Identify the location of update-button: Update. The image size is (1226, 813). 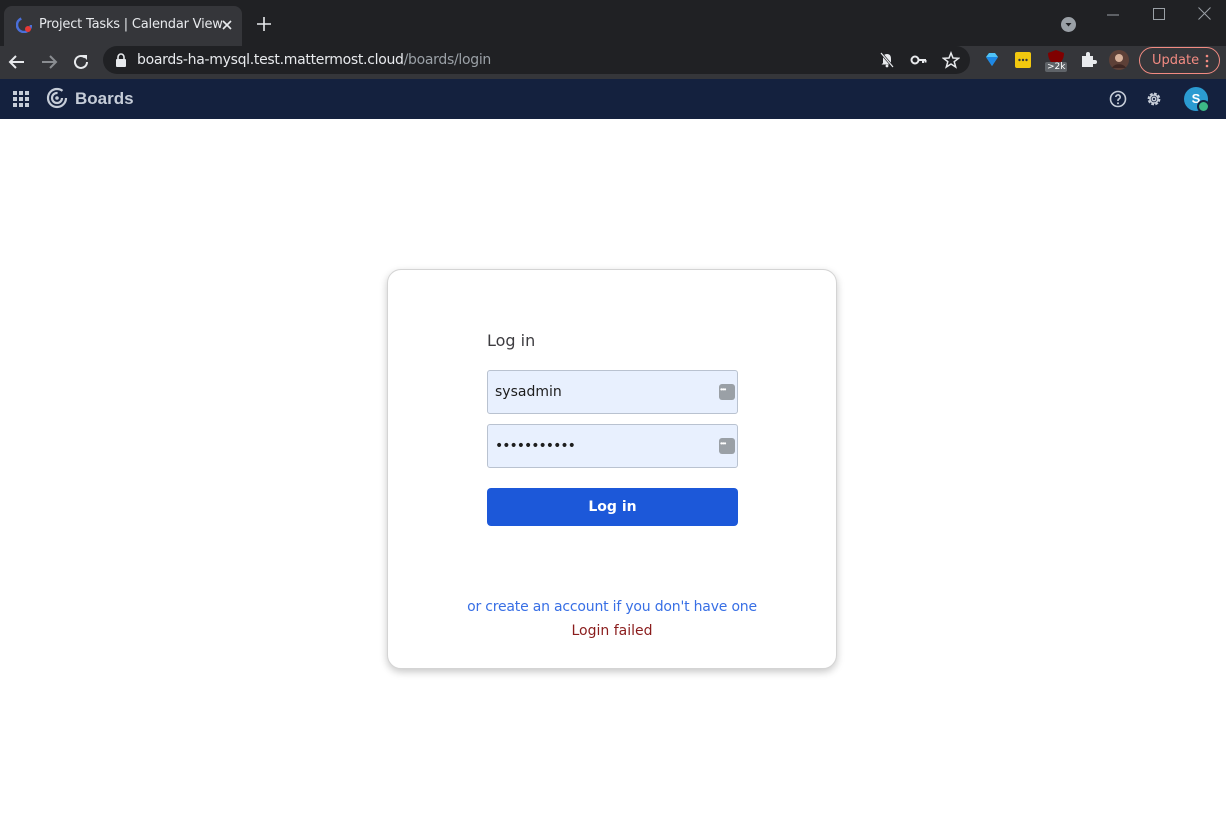
(1179, 60).